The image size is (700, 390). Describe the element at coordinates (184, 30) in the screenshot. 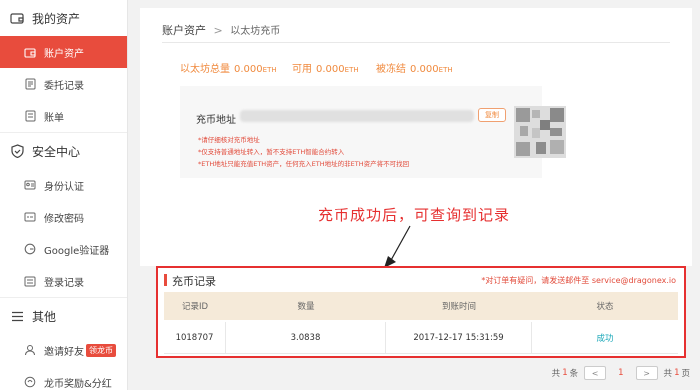

I see `breadcrumb-parent: 账户资产` at that location.